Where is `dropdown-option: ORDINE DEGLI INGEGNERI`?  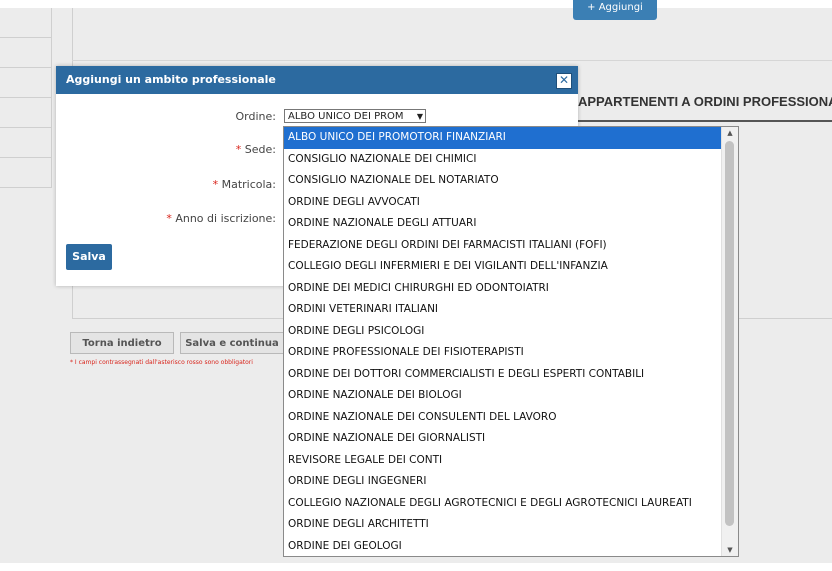 dropdown-option: ORDINE DEGLI INGEGNERI is located at coordinates (503, 482).